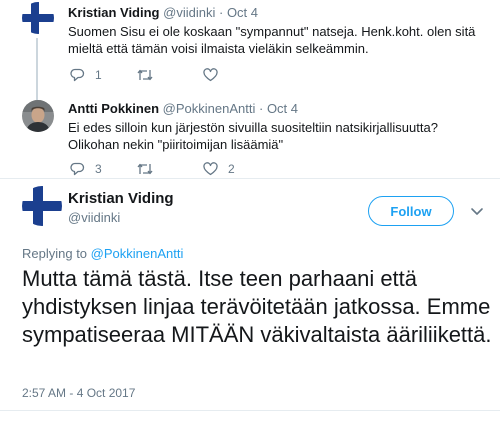 The height and width of the screenshot is (437, 500). Describe the element at coordinates (42, 206) in the screenshot. I see `avatar-main` at that location.